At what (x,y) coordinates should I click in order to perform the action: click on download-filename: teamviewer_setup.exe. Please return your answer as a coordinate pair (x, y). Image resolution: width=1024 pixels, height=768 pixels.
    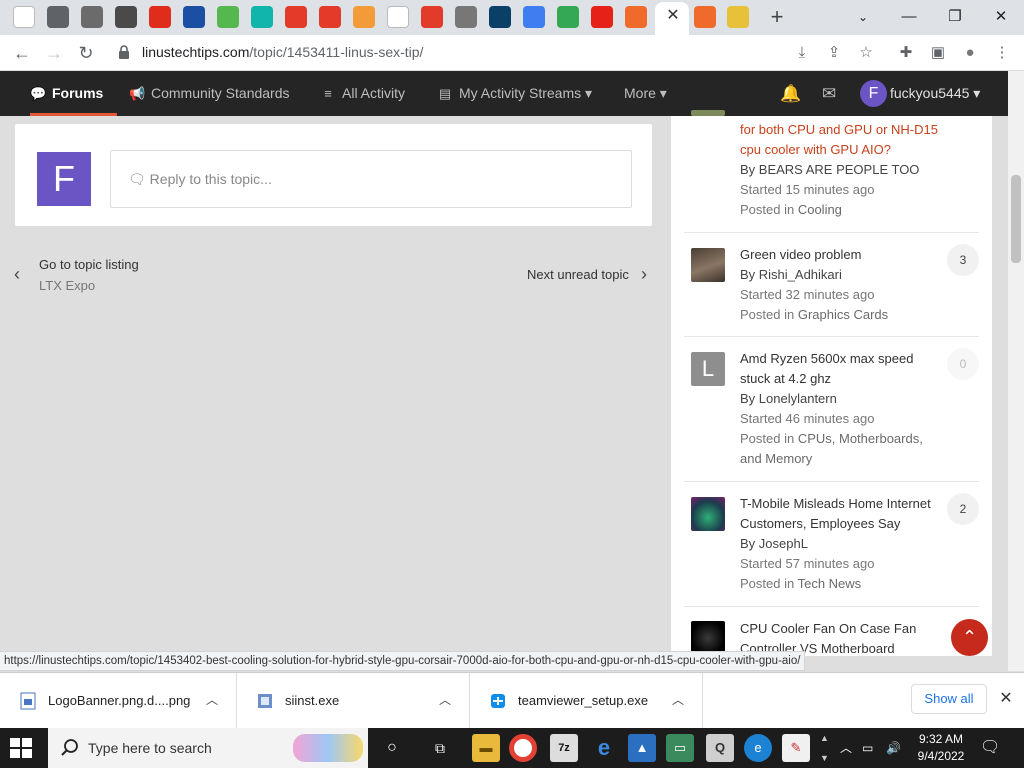
    Looking at the image, I should click on (583, 700).